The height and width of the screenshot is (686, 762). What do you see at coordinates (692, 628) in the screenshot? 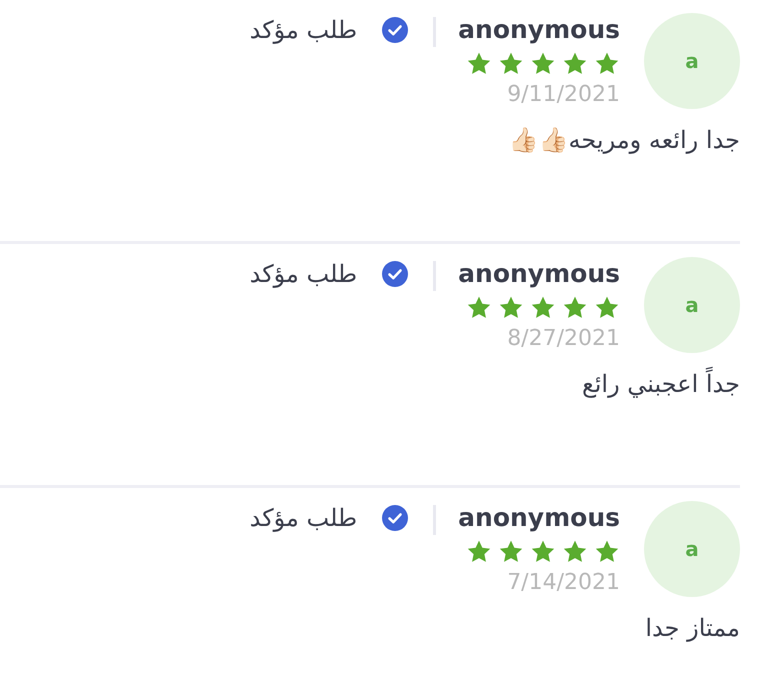
I see `review-text: ممتاز جدا` at bounding box center [692, 628].